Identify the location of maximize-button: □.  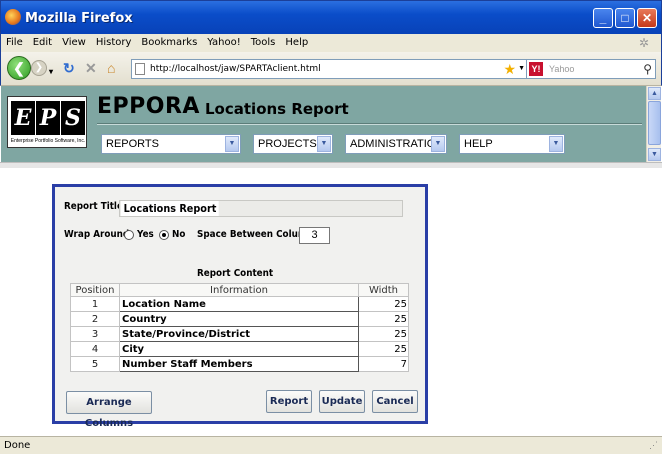
(625, 18).